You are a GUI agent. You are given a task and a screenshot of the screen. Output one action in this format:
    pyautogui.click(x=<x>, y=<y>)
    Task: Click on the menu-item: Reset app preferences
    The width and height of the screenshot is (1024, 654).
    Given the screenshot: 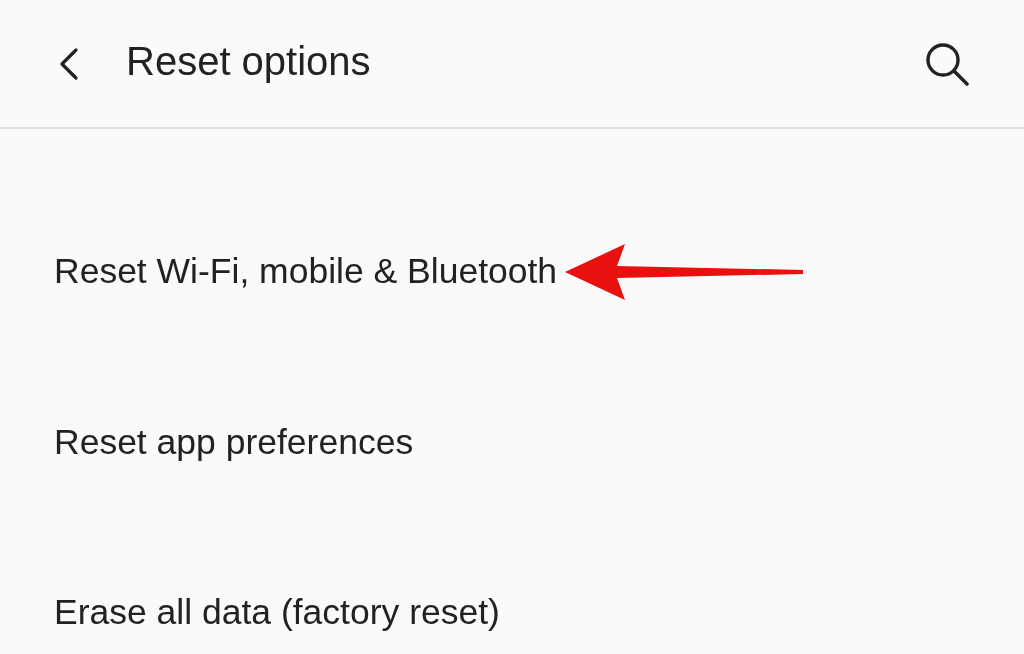 What is the action you would take?
    pyautogui.click(x=234, y=442)
    